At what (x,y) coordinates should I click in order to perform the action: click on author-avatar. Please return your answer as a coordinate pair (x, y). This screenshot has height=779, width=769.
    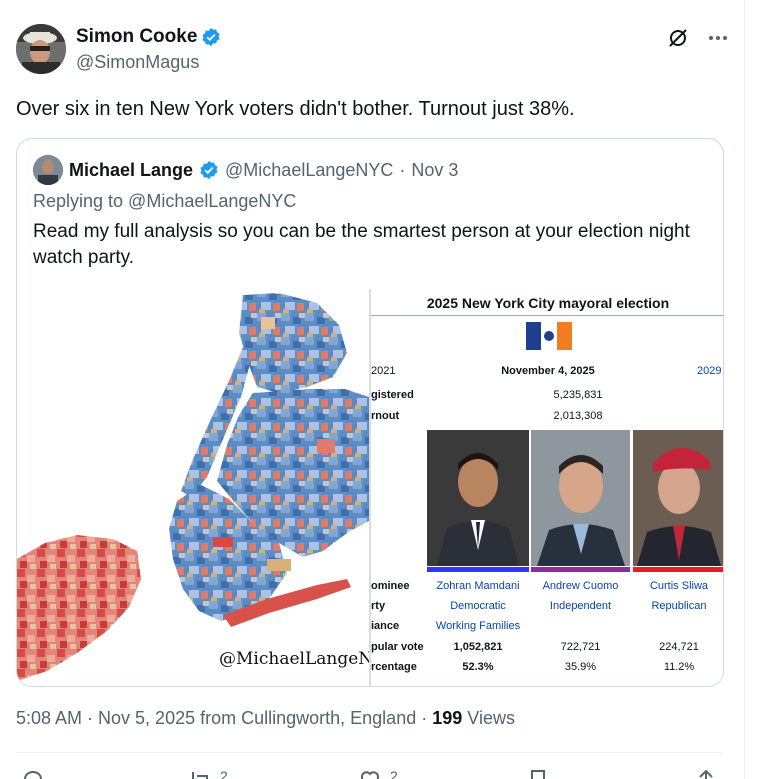
    Looking at the image, I should click on (41, 49).